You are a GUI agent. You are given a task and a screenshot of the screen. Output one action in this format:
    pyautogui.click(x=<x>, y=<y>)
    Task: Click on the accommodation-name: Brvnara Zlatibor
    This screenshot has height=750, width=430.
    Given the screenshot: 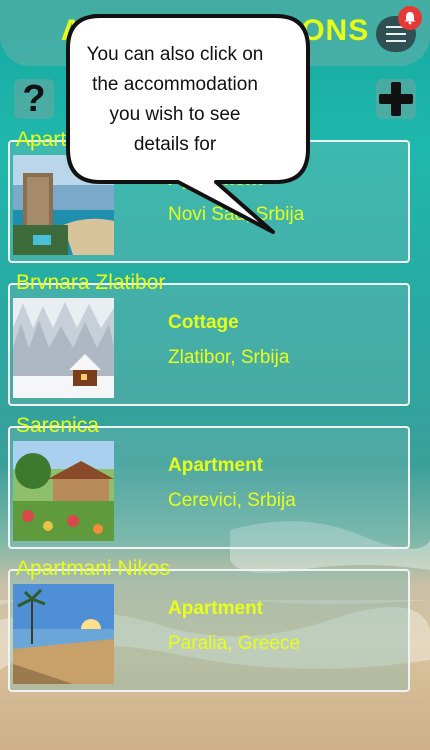 What is the action you would take?
    pyautogui.click(x=93, y=283)
    